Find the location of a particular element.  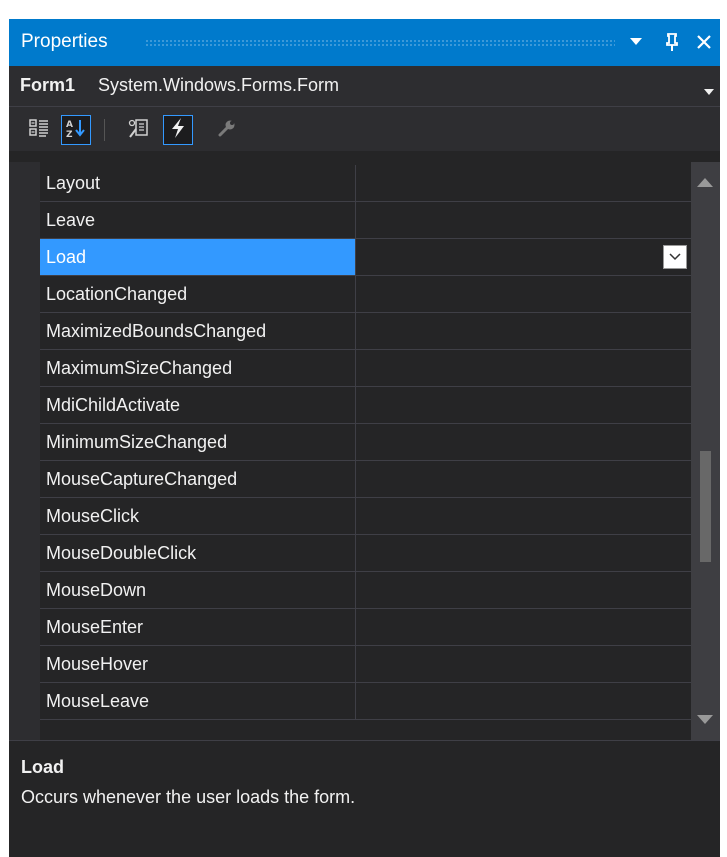

object-selector: Form1 System.Windows.Forms.Form is located at coordinates (364, 86).